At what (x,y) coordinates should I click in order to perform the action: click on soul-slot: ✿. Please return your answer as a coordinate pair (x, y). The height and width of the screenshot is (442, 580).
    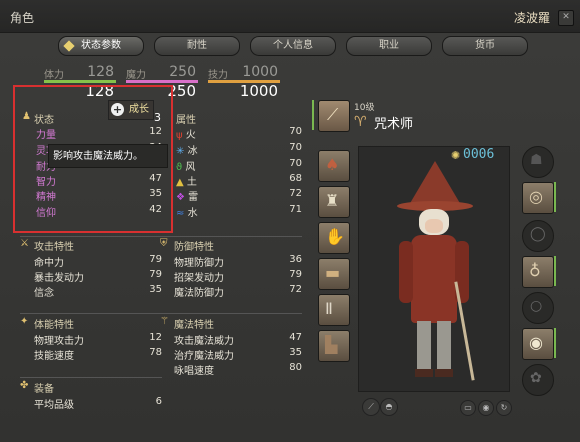
    Looking at the image, I should click on (538, 380).